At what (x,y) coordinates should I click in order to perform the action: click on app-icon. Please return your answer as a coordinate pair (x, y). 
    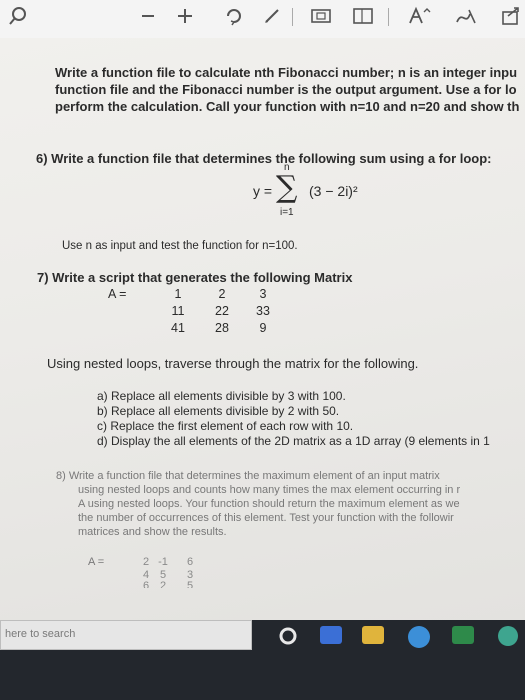
    Looking at the image, I should click on (508, 636).